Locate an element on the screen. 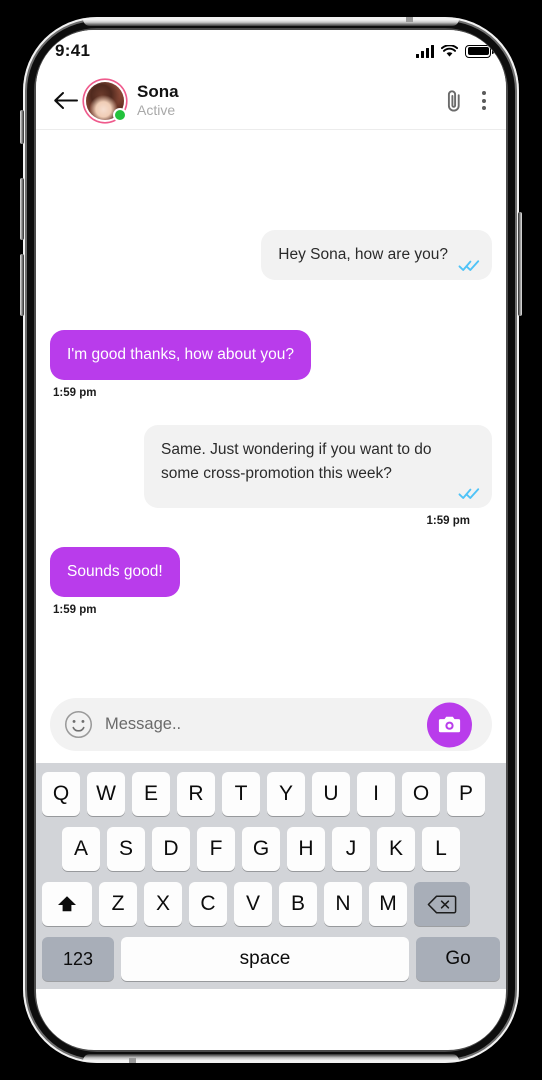  antenna-line-bottom is located at coordinates (132, 1060).